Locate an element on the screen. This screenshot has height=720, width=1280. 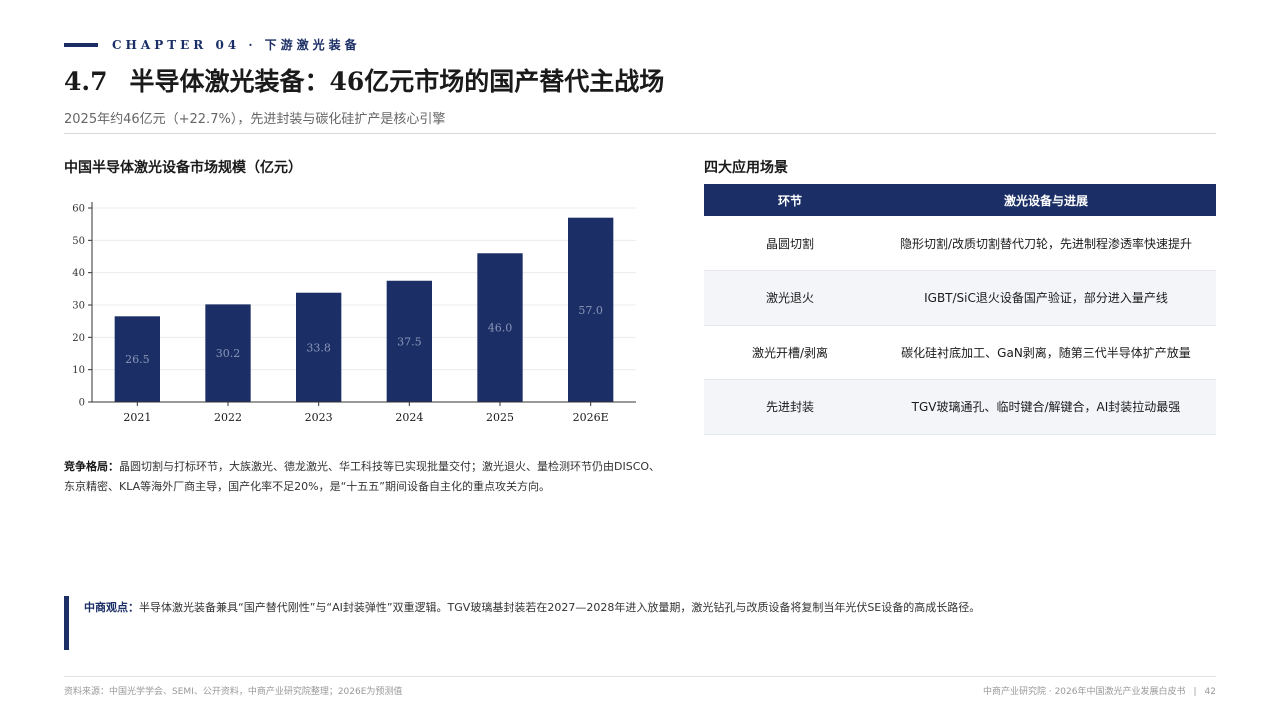
table-cell-progress: 碳化硅衬底加工、GaN剥离，随第三代半导体扩产放量 is located at coordinates (1046, 352).